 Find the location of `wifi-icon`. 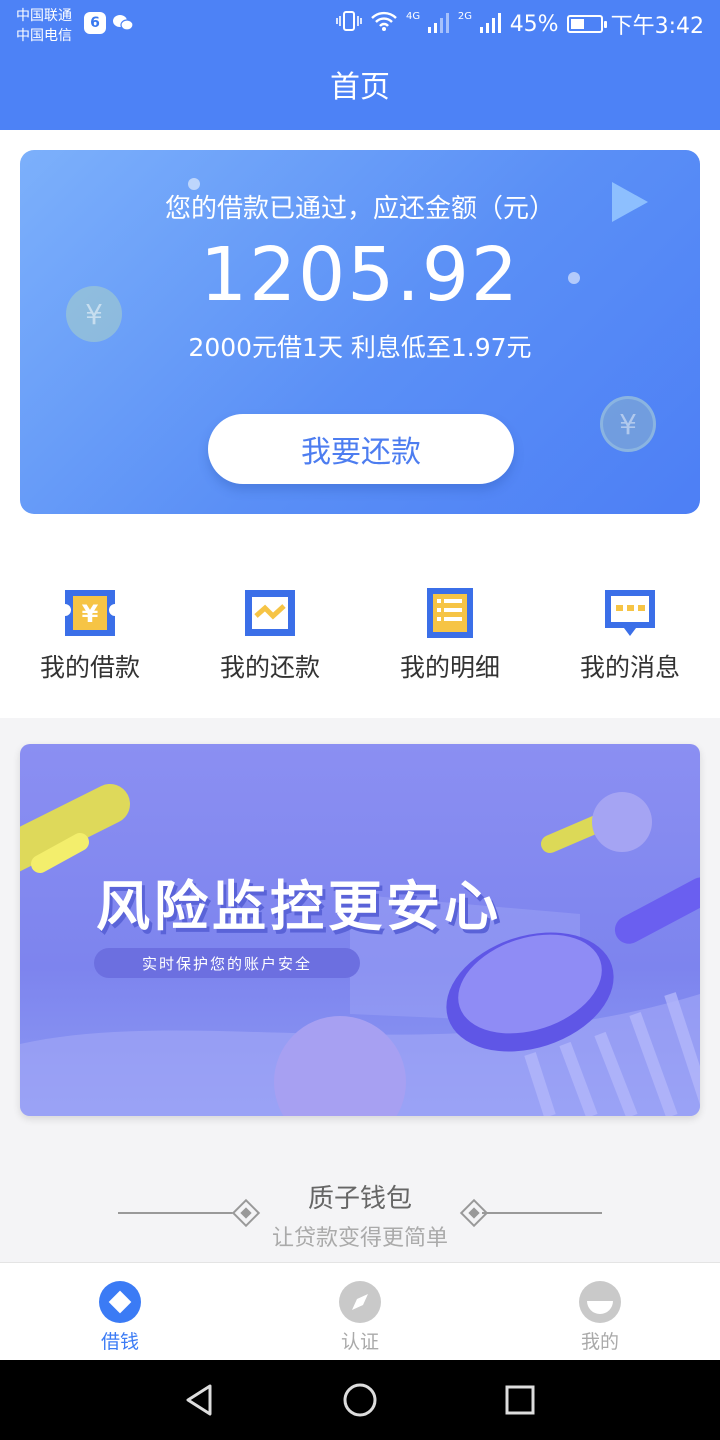

wifi-icon is located at coordinates (384, 24).